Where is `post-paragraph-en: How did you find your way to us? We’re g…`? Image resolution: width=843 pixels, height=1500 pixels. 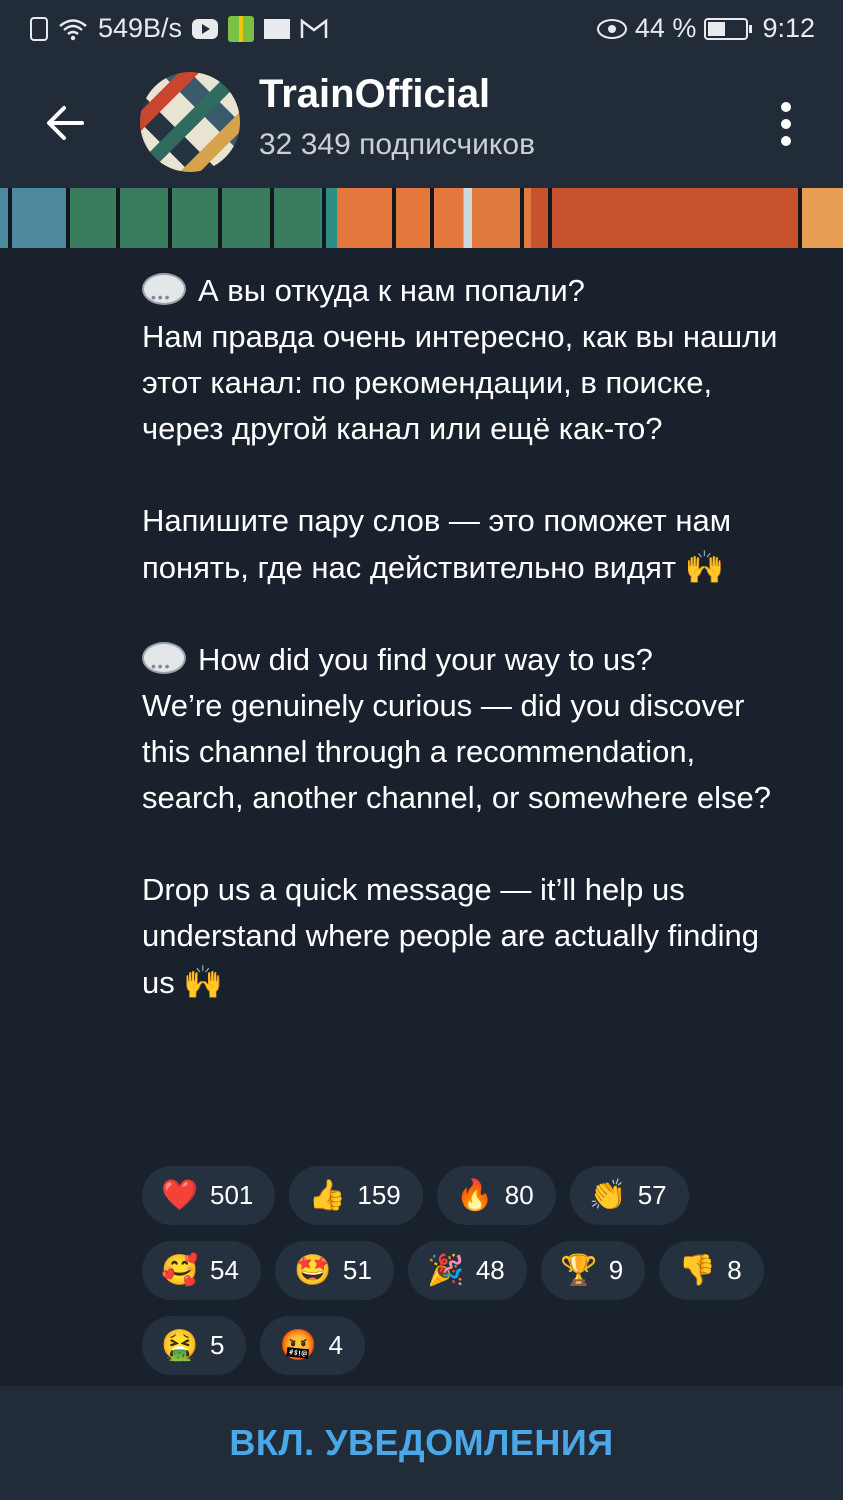
post-paragraph-en: How did you find your way to us? We’re g… is located at coordinates (462, 729).